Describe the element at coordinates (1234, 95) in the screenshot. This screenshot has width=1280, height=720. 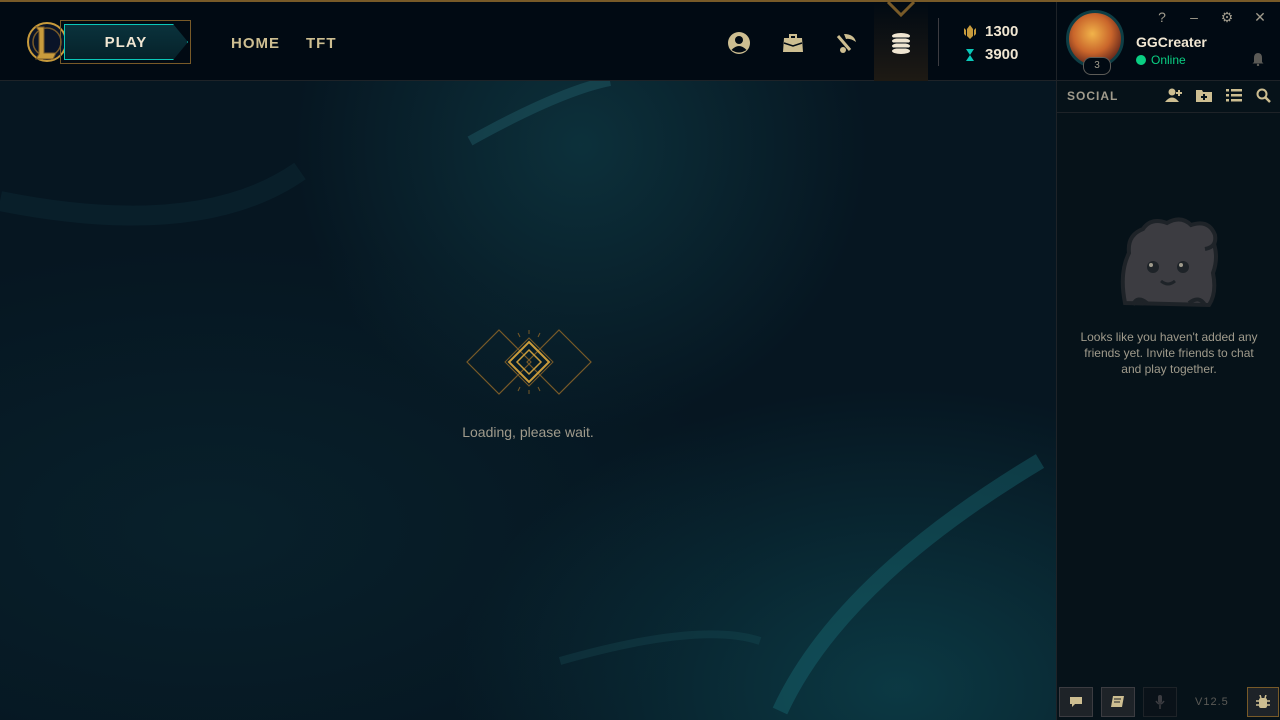
I see `list-view-icon` at that location.